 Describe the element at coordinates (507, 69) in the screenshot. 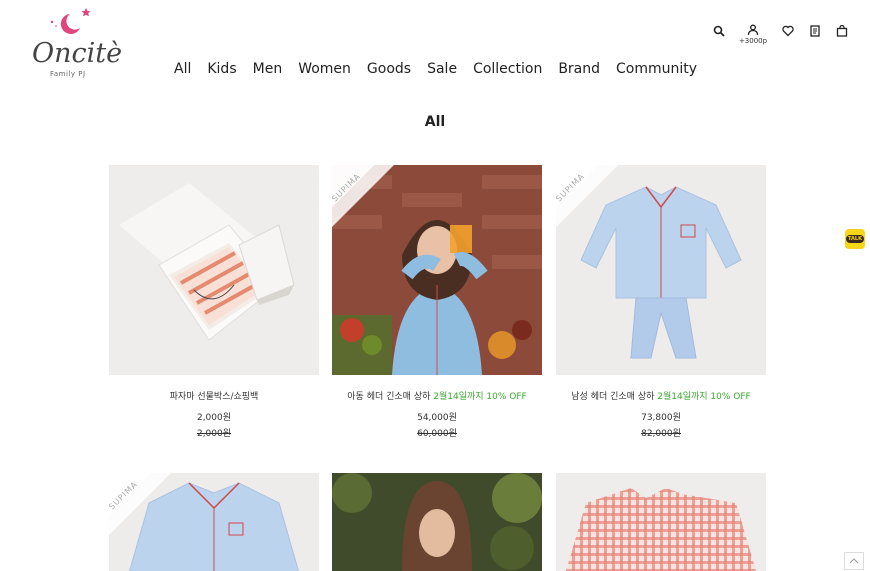

I see `nav-item-collection: Collection` at that location.